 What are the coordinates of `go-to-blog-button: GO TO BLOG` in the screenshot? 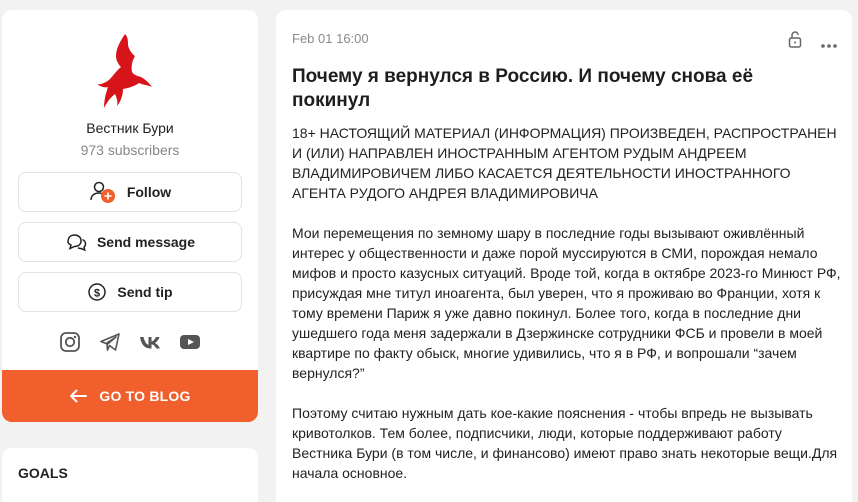 It's located at (130, 396).